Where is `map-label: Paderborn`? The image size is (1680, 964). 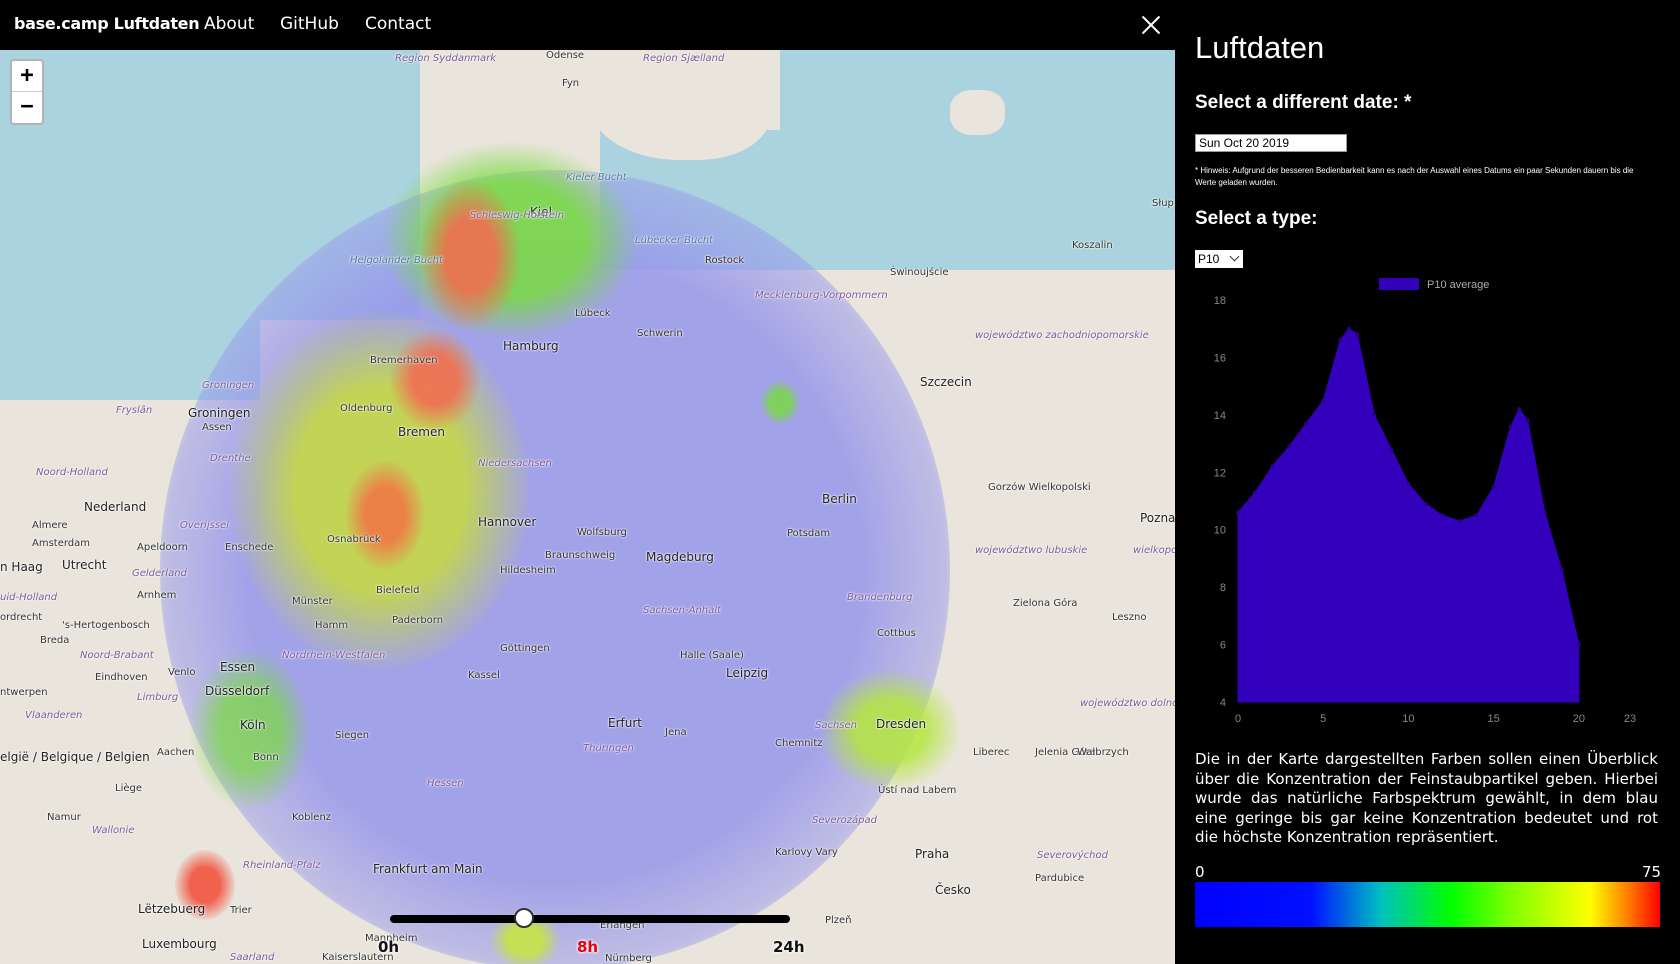
map-label: Paderborn is located at coordinates (418, 620).